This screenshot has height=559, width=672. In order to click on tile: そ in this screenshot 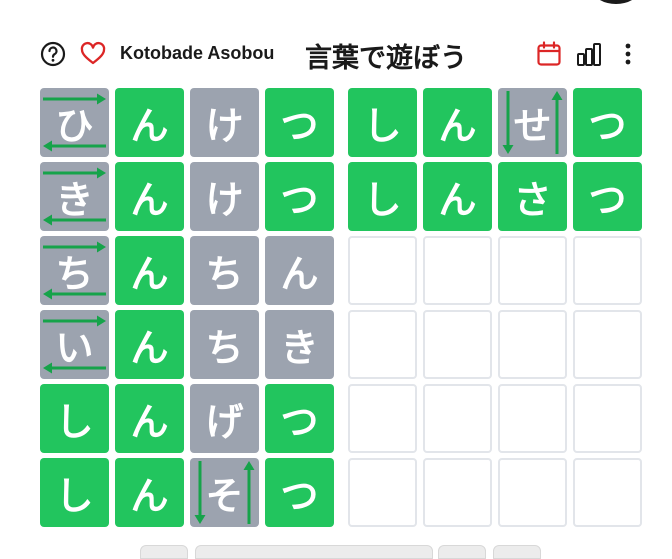, I will do `click(224, 492)`.